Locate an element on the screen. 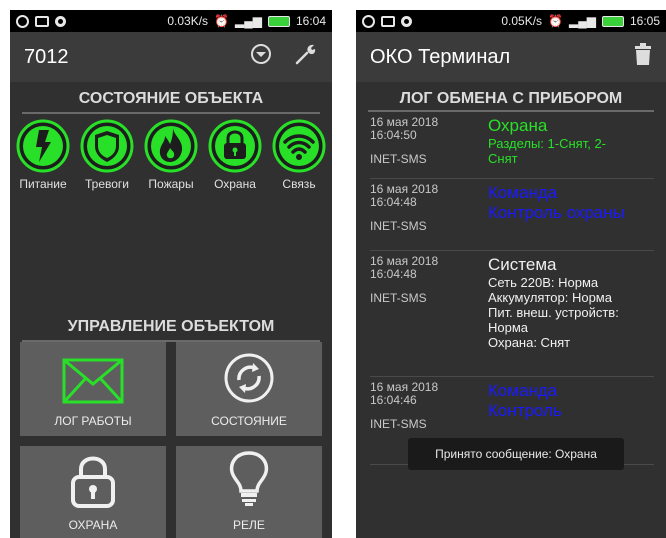  dropdown-button is located at coordinates (261, 57).